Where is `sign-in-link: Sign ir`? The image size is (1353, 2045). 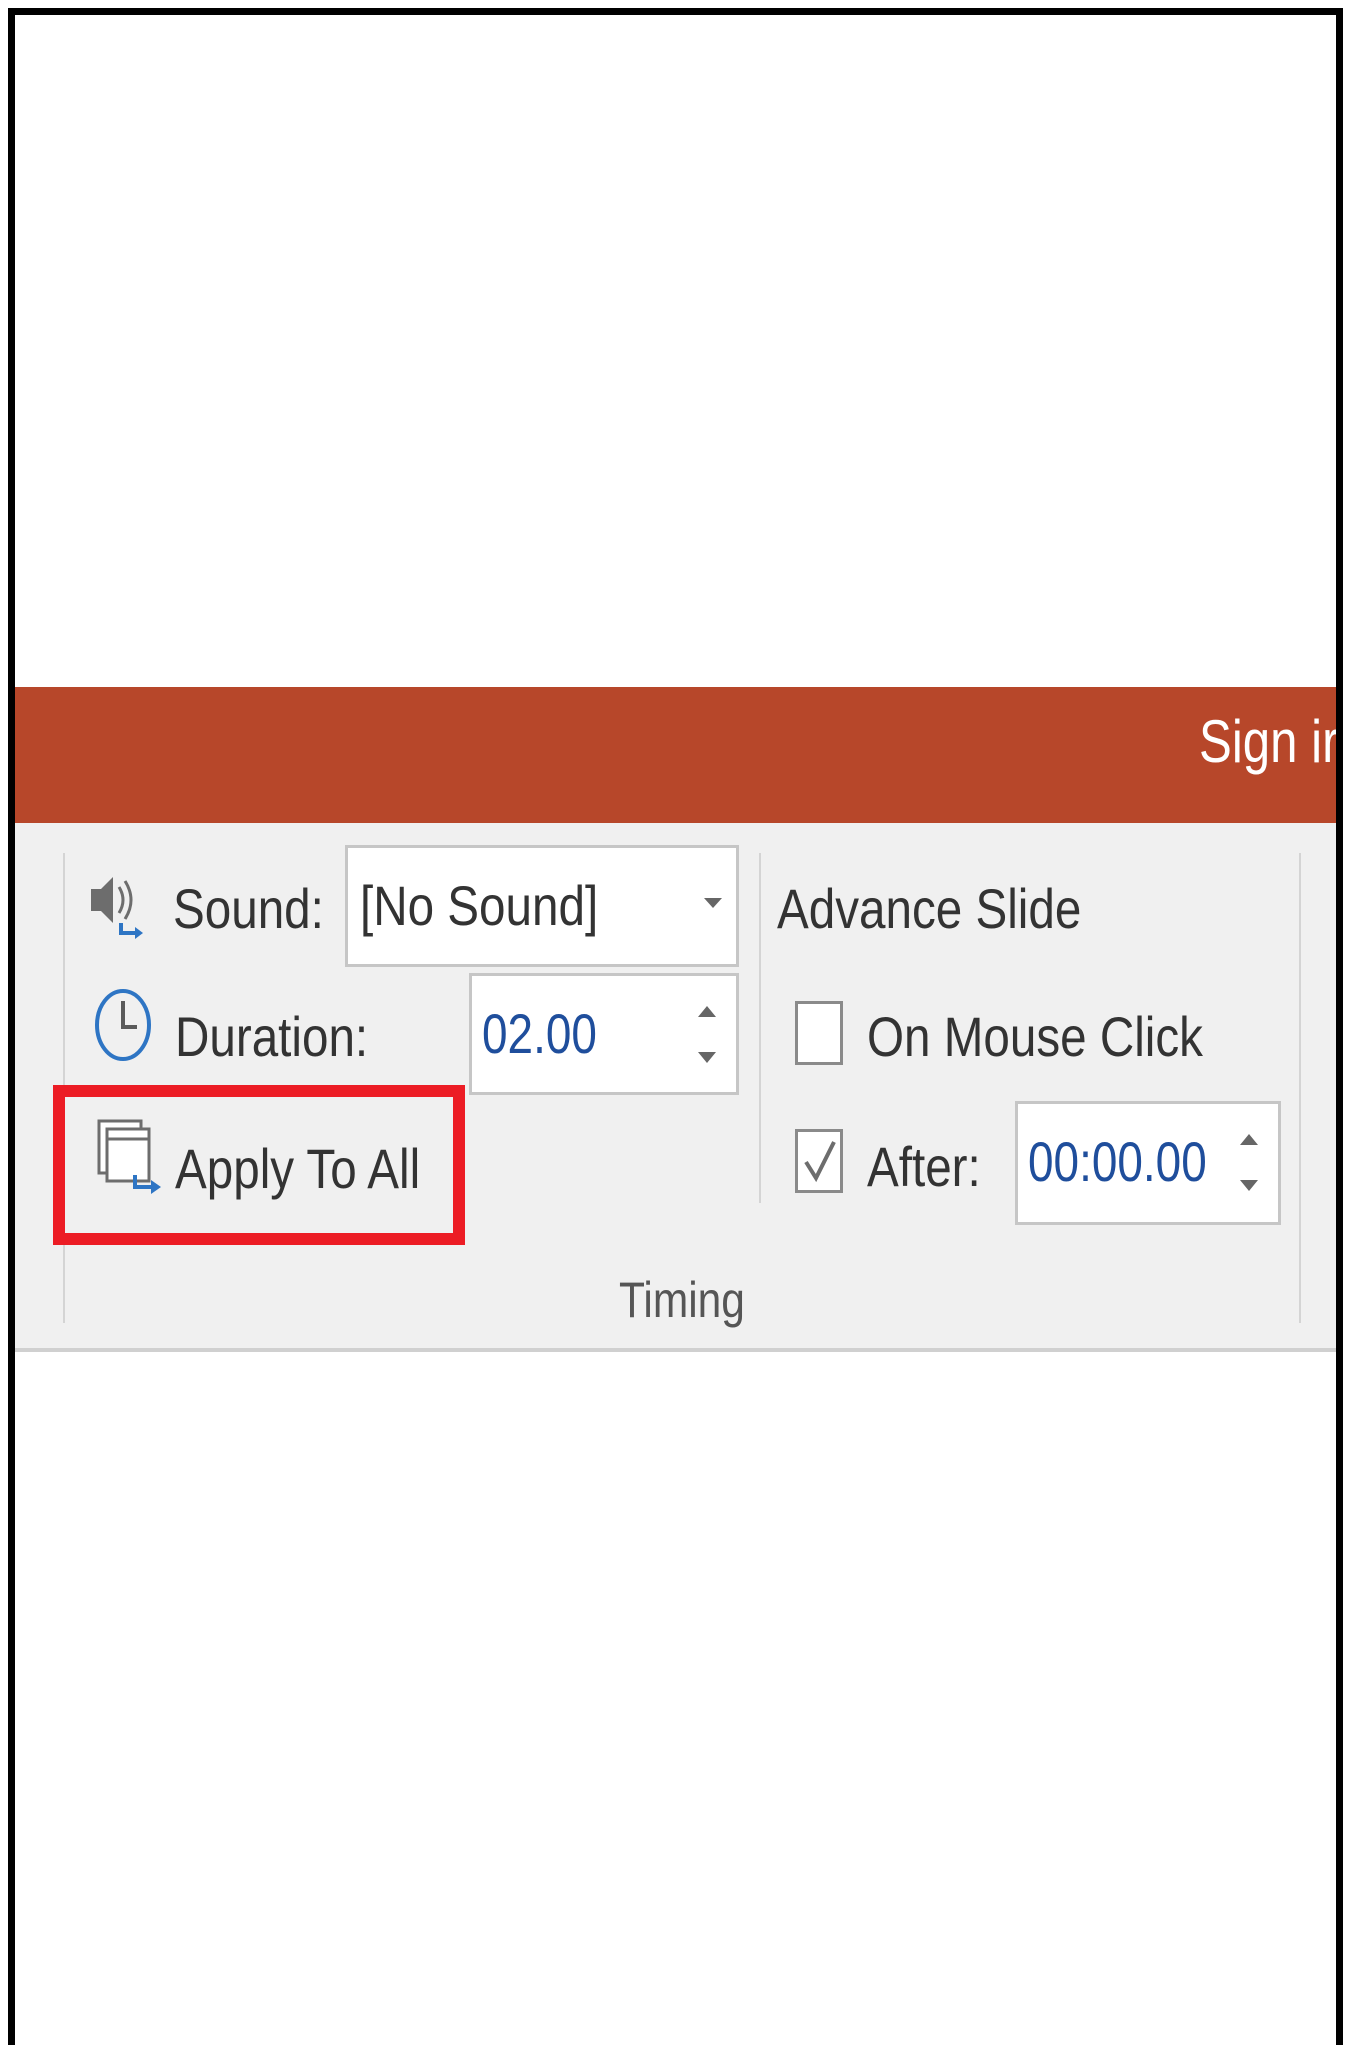
sign-in-link: Sign ir is located at coordinates (1267, 741).